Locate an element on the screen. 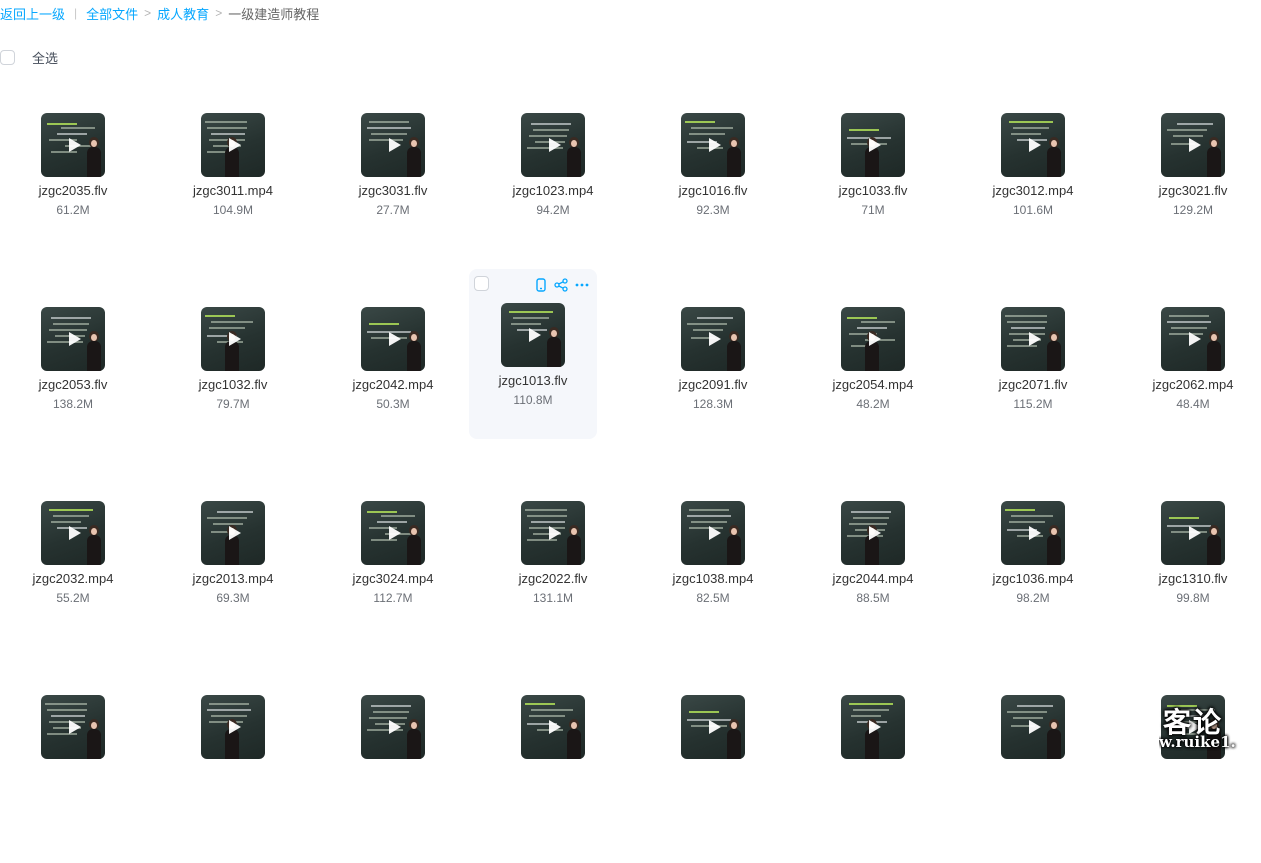 The width and height of the screenshot is (1261, 863). file-item: jzgc2013.mp4 69.3M is located at coordinates (233, 583).